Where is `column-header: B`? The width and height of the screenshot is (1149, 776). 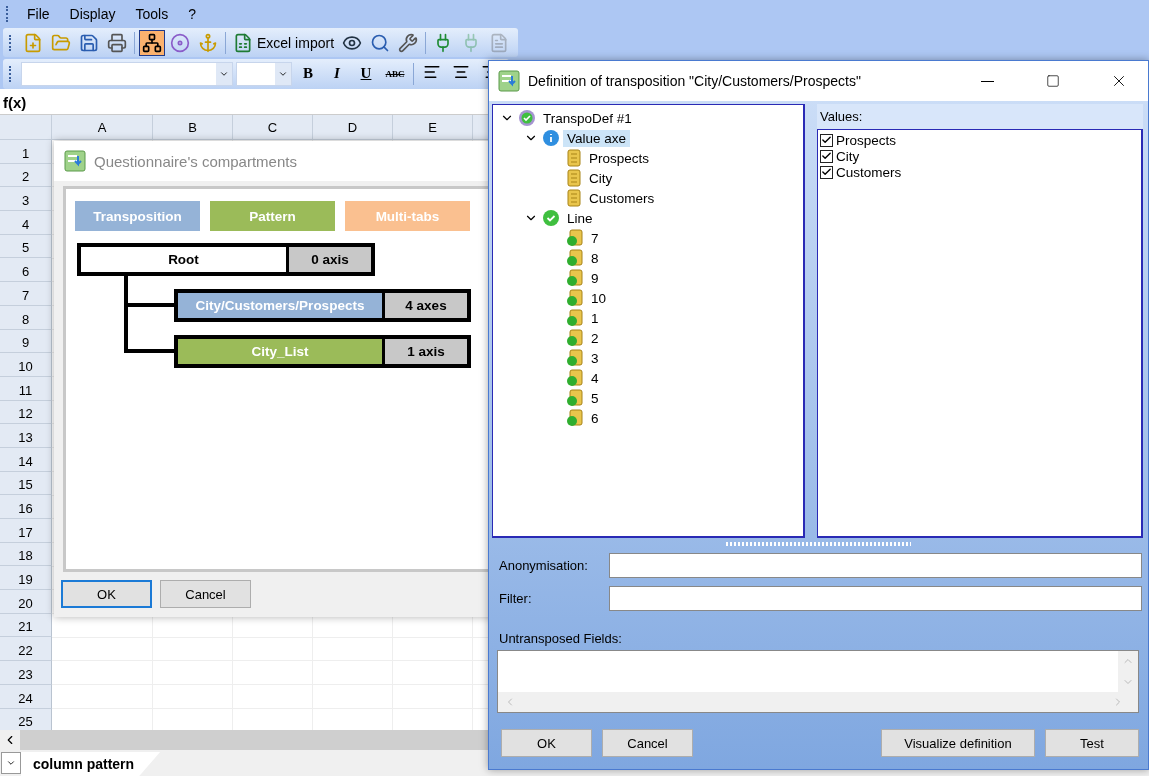 column-header: B is located at coordinates (193, 127).